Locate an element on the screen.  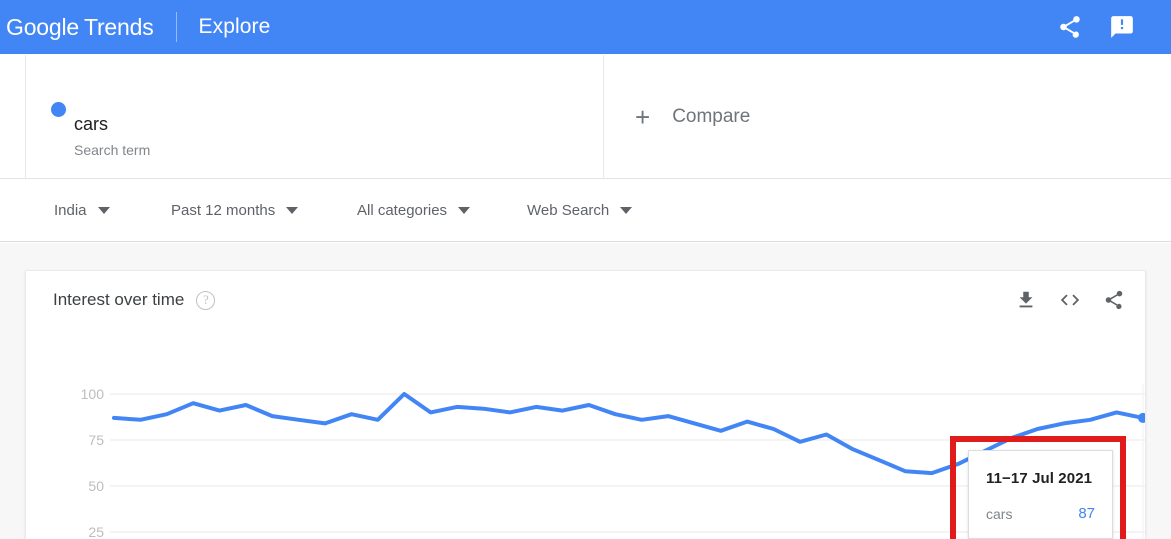
card-header: Interest over time ? is located at coordinates (585, 300).